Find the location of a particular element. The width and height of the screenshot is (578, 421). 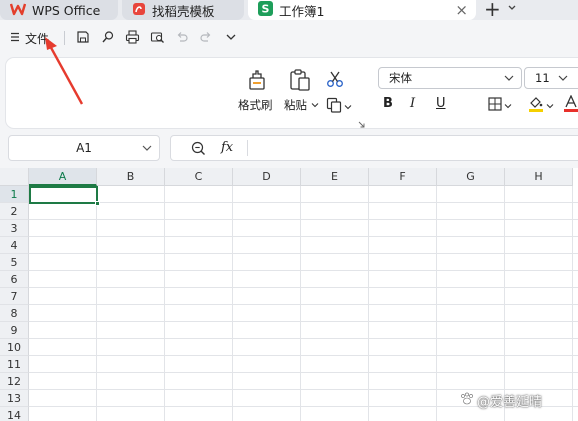

row-header-3: 3 is located at coordinates (14, 228).